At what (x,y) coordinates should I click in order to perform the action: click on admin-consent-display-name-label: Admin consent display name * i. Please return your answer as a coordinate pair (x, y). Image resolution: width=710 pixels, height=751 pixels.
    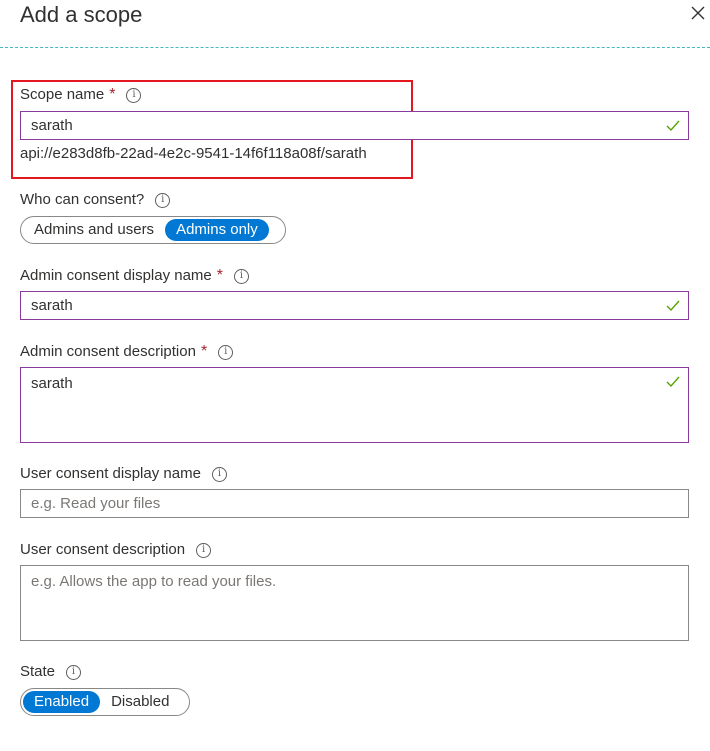
    Looking at the image, I should click on (135, 276).